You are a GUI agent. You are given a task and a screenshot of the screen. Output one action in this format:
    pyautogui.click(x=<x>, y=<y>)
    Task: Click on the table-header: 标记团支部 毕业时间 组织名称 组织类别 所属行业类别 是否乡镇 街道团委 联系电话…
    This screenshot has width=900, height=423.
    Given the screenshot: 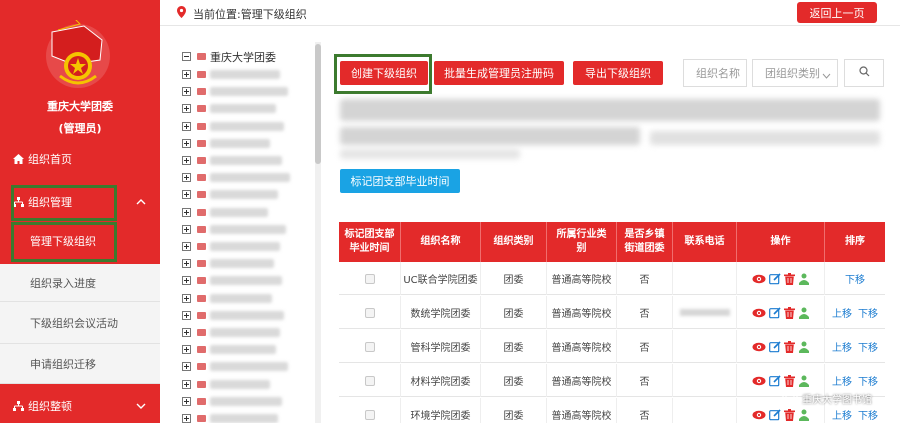 What is the action you would take?
    pyautogui.click(x=612, y=242)
    